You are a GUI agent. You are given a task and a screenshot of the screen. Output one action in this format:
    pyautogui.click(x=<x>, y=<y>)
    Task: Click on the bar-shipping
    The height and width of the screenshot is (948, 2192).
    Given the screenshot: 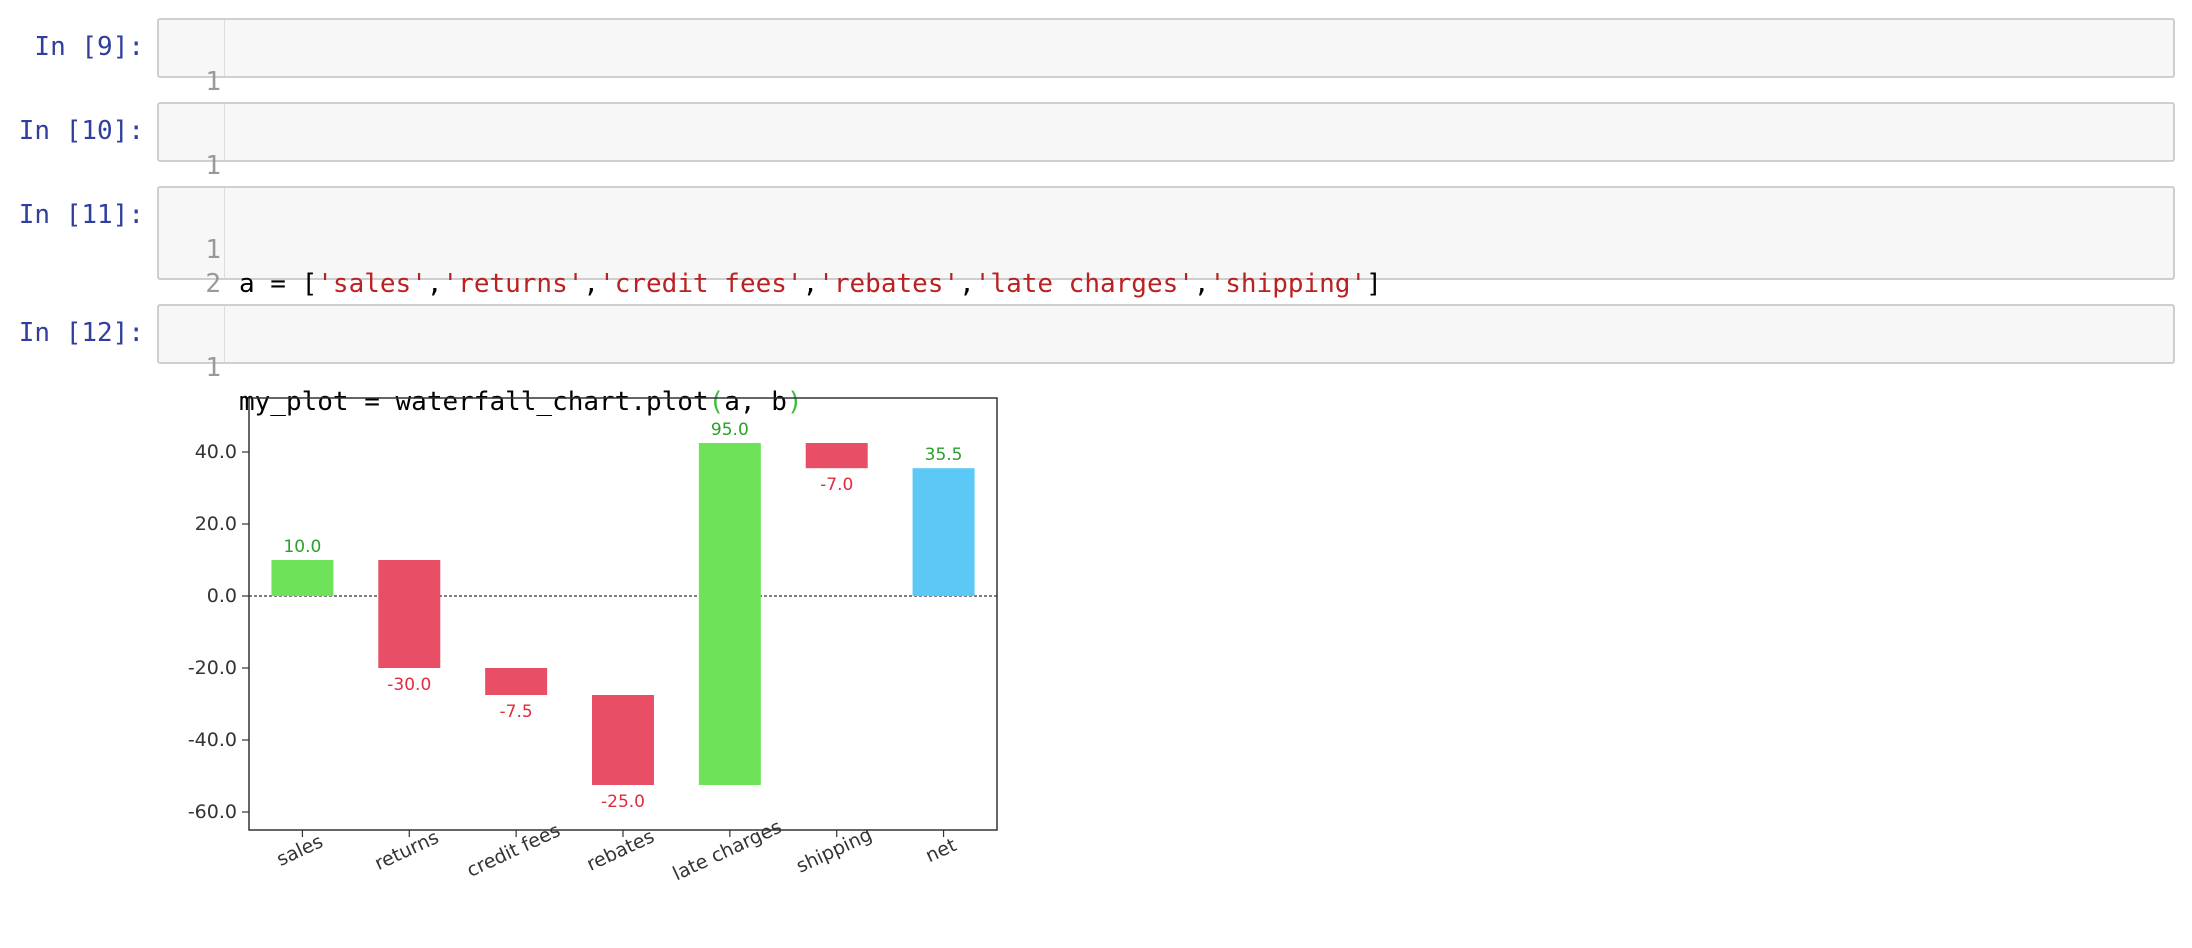 What is the action you would take?
    pyautogui.click(x=836, y=456)
    